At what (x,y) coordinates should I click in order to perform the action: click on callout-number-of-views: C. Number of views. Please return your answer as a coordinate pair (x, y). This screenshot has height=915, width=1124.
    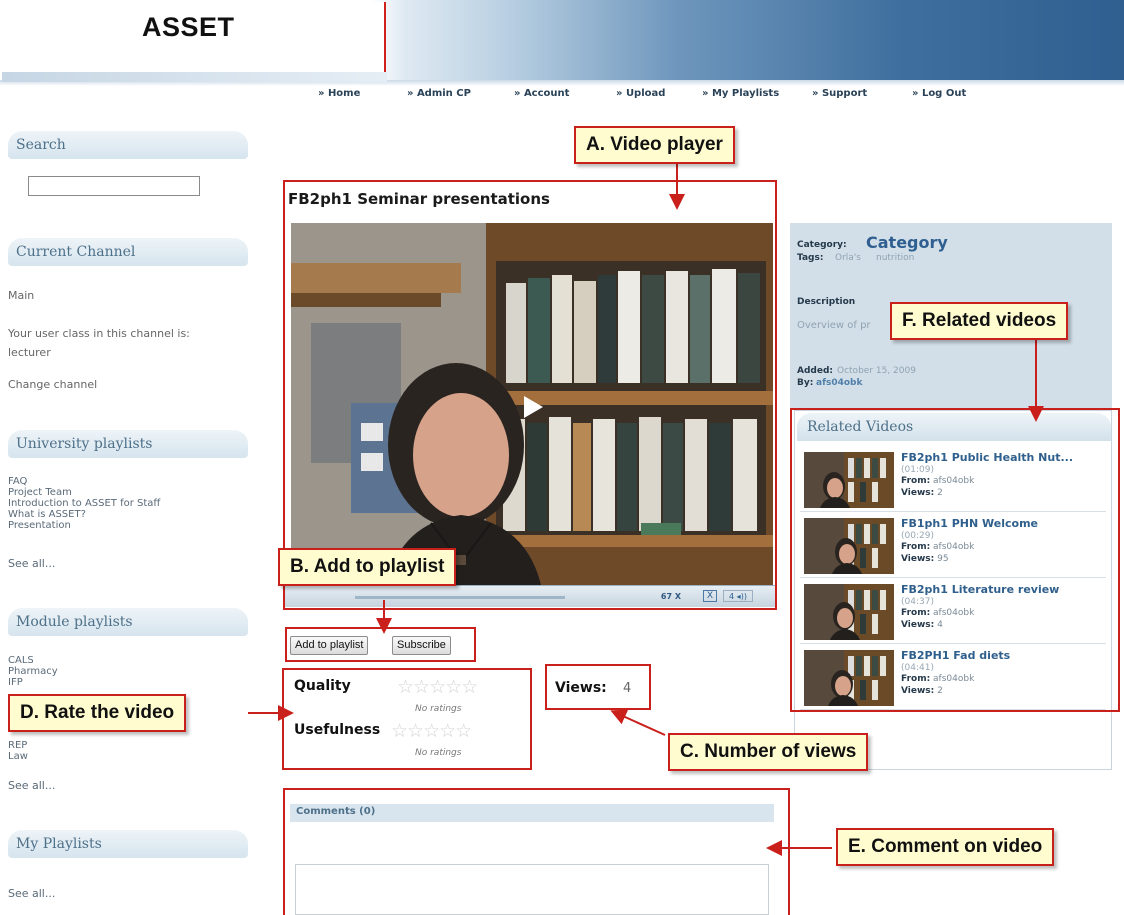
    Looking at the image, I should click on (768, 752).